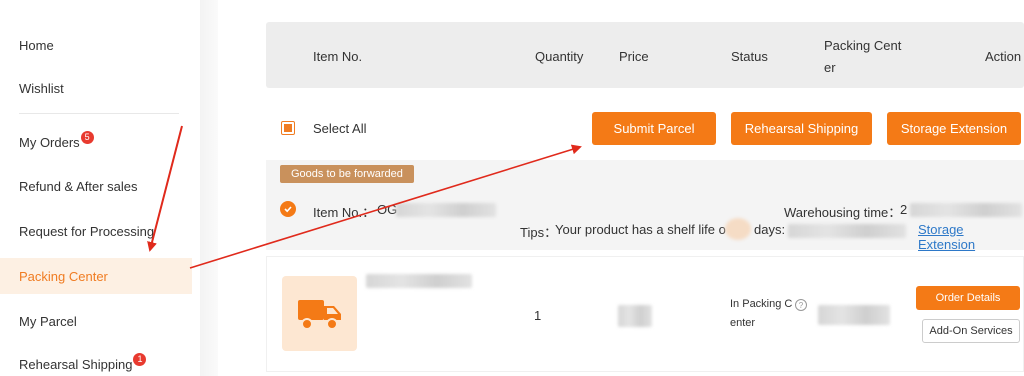 The width and height of the screenshot is (1024, 376). I want to click on sidebar-item-packing-center: Packing Center, so click(96, 276).